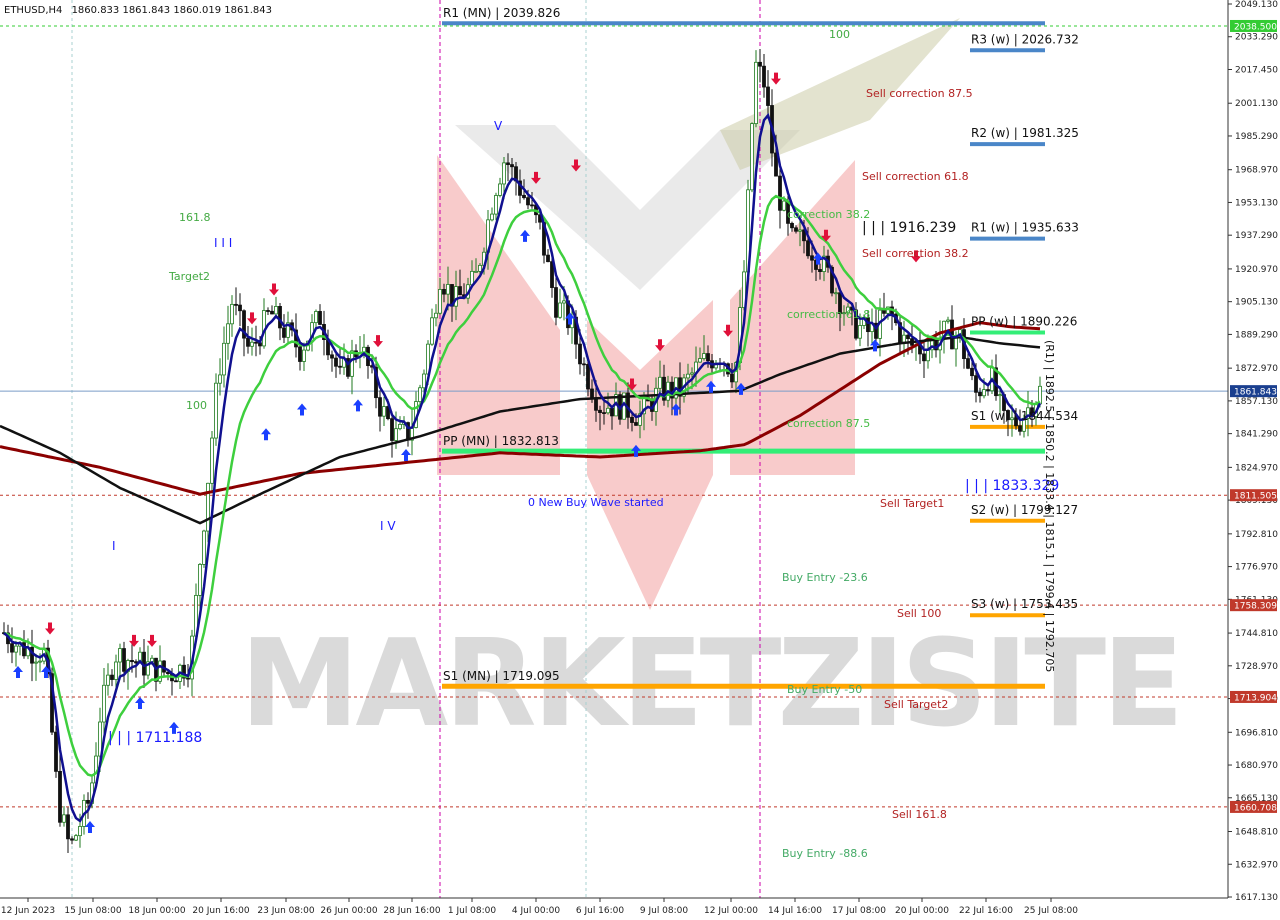 The image size is (1280, 920). I want to click on pivot-label-weekly: PP (w) | 1890.226, so click(1024, 321).